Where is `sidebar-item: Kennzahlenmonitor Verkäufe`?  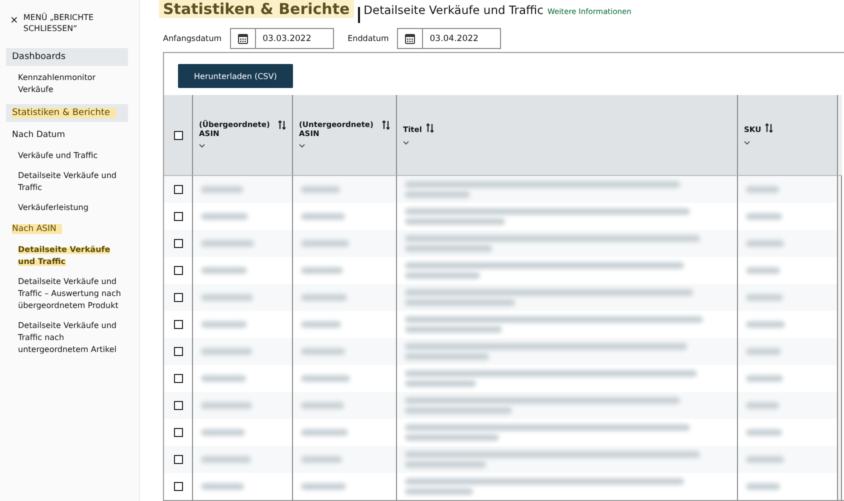 sidebar-item: Kennzahlenmonitor Verkäufe is located at coordinates (68, 84).